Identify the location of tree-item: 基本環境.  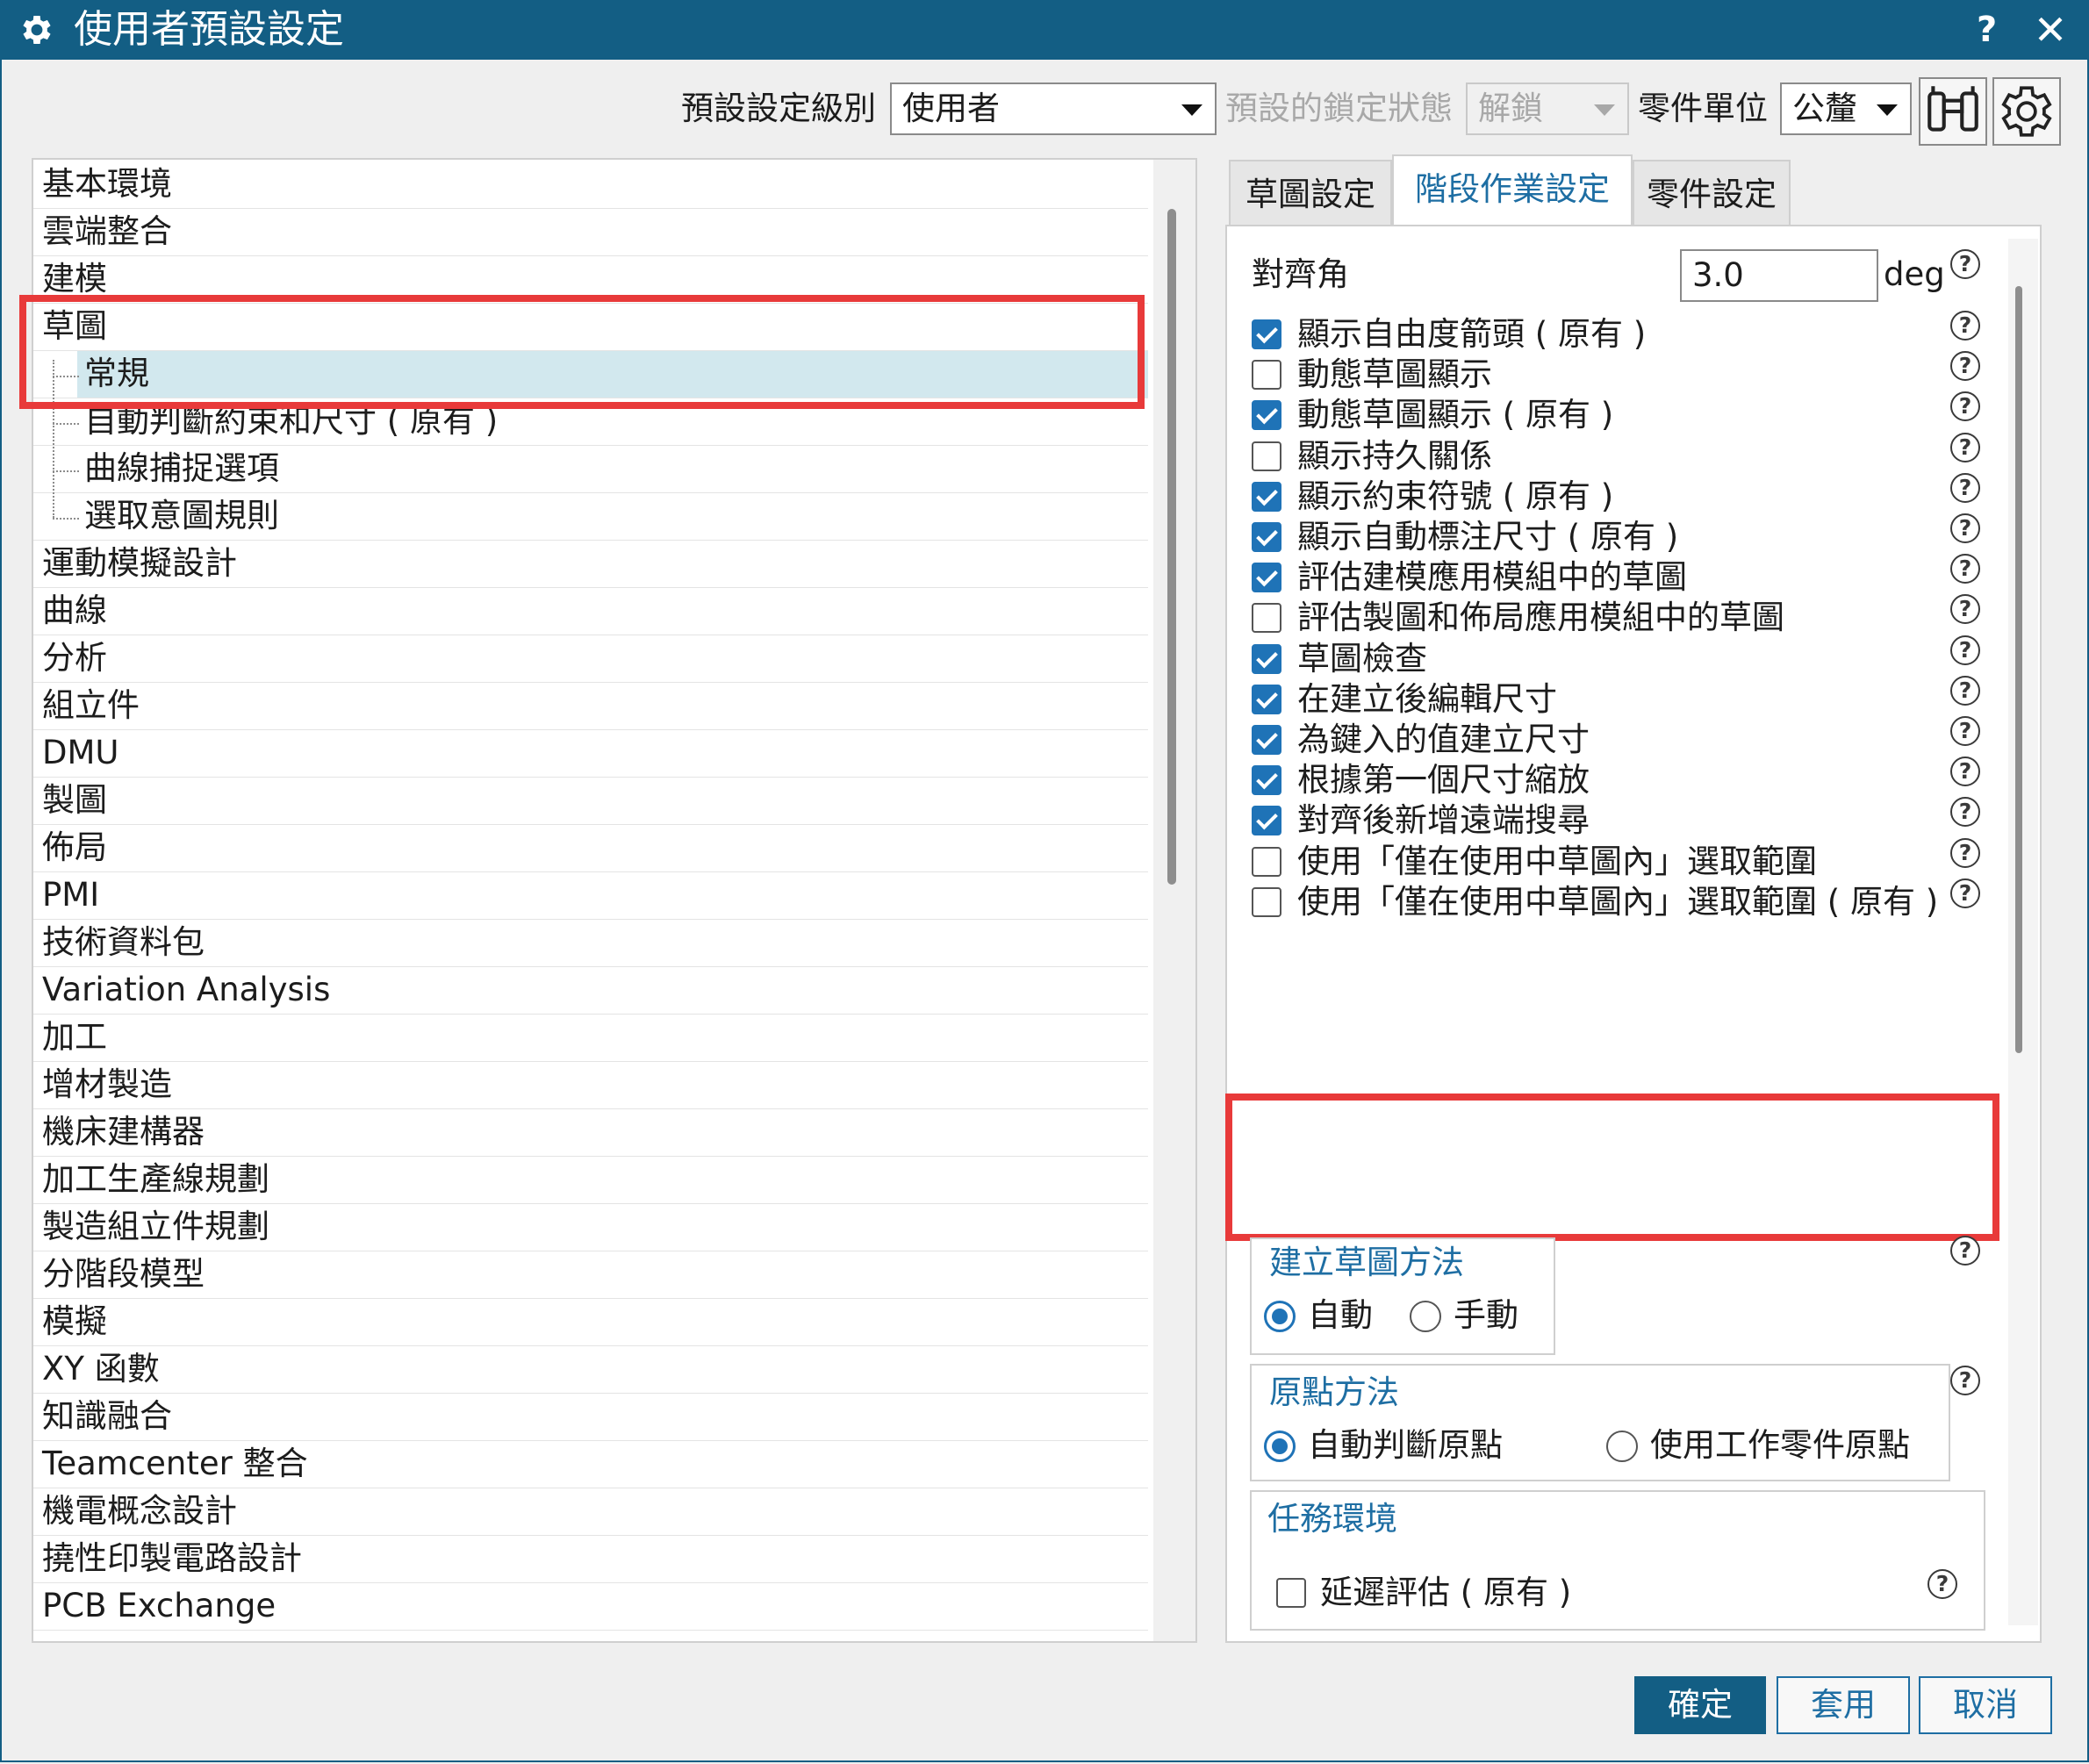
(590, 185).